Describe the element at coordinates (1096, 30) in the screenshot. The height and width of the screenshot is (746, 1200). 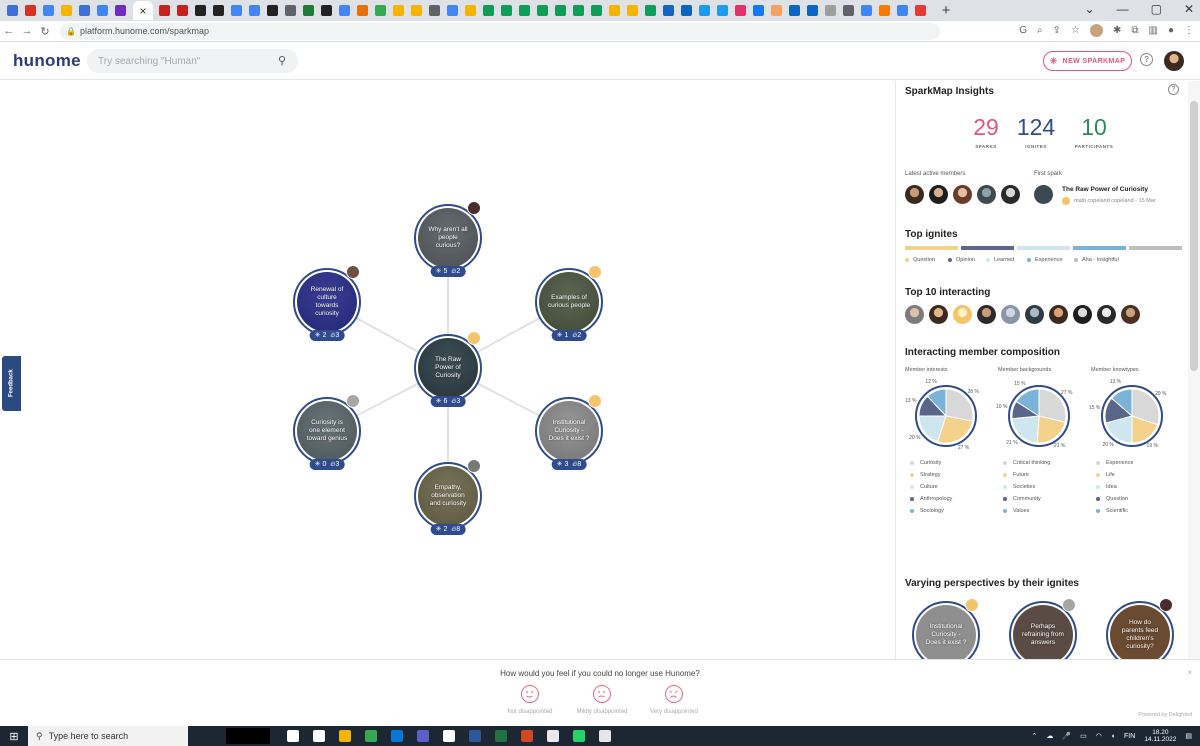
I see `avatar` at that location.